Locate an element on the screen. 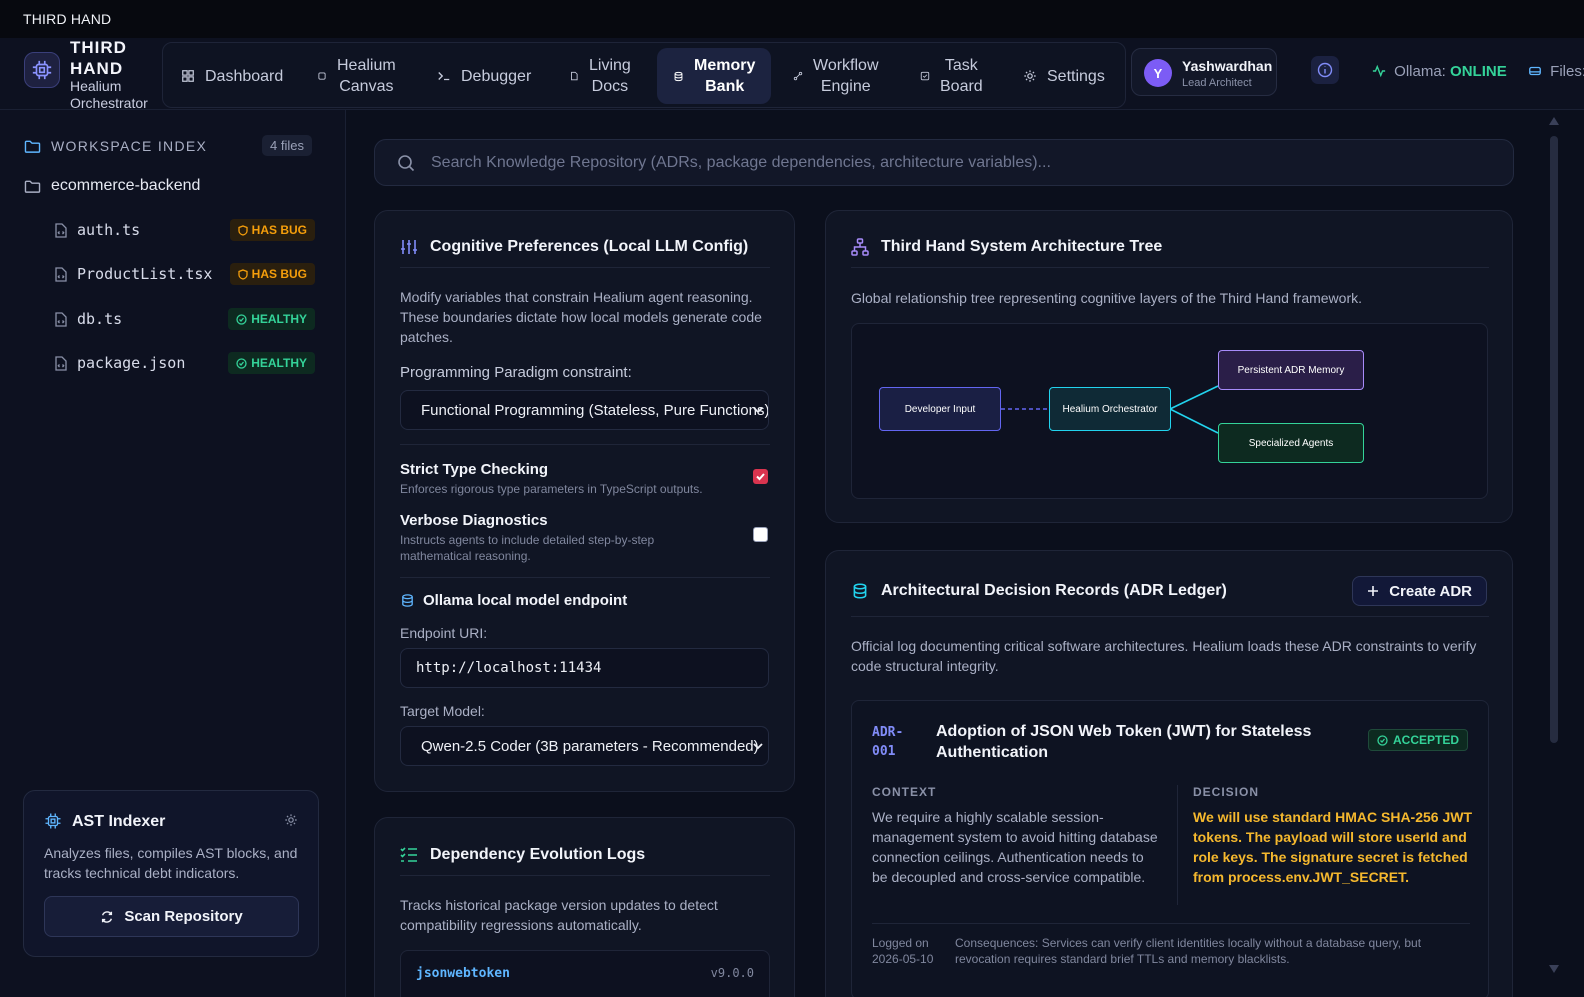 The image size is (1584, 997). nav-task-board: Task Board is located at coordinates (951, 76).